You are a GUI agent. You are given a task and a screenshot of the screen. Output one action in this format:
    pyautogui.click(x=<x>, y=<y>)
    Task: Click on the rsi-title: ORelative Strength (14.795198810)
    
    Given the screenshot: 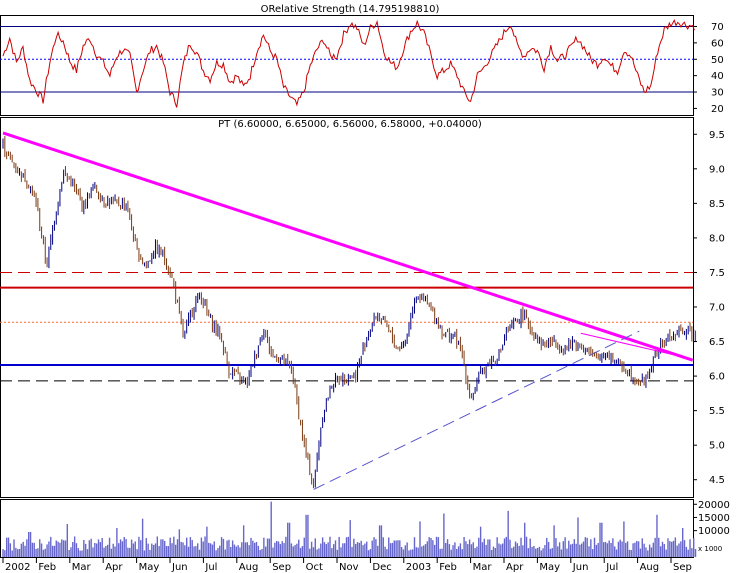 What is the action you would take?
    pyautogui.click(x=350, y=9)
    